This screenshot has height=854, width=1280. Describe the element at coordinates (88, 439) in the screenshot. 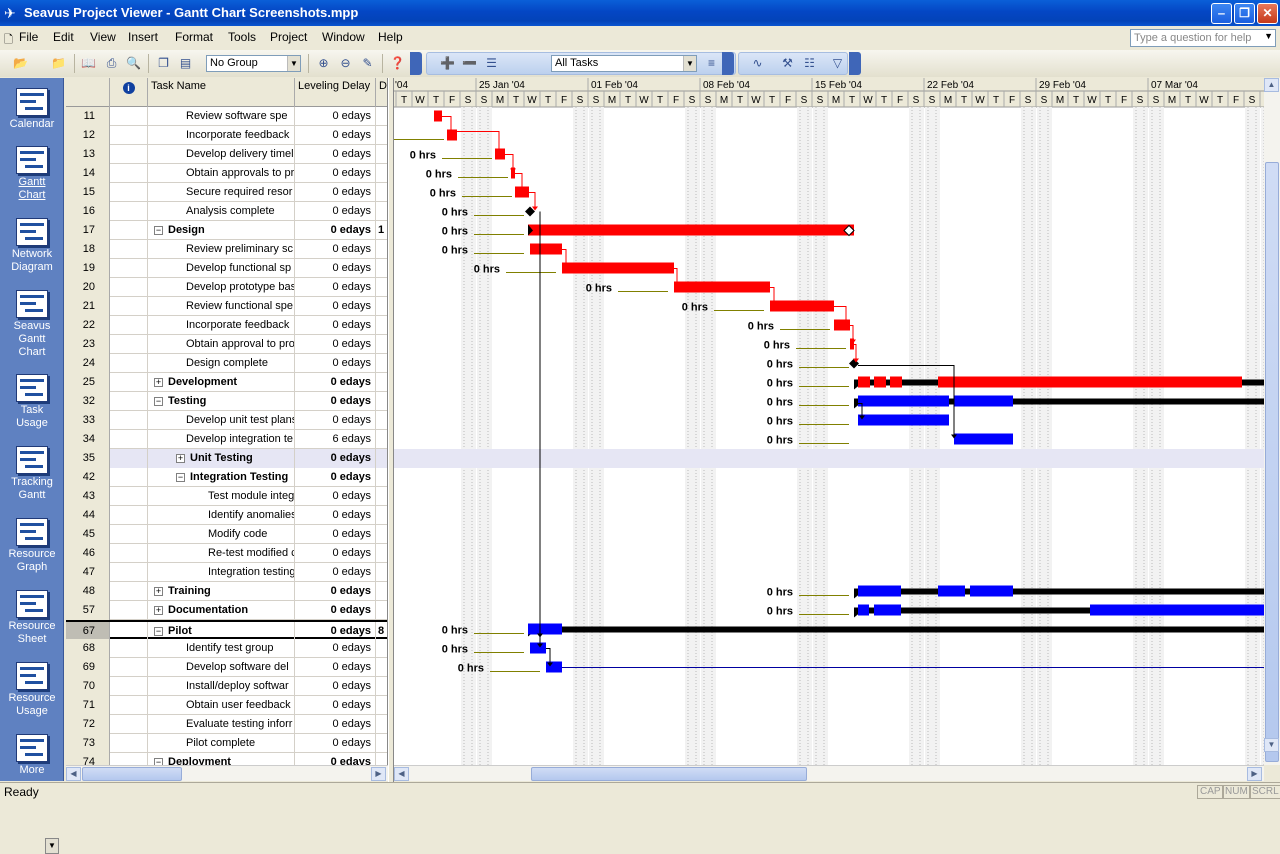

I see `row-id: 34` at that location.